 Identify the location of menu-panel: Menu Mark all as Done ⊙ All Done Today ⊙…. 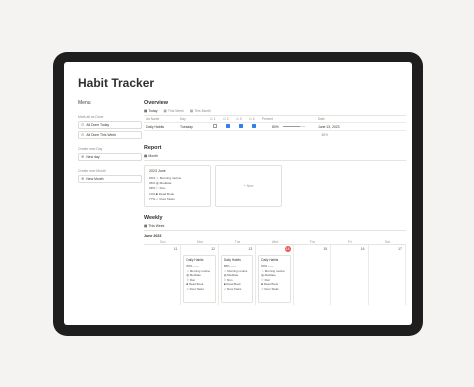
(110, 145).